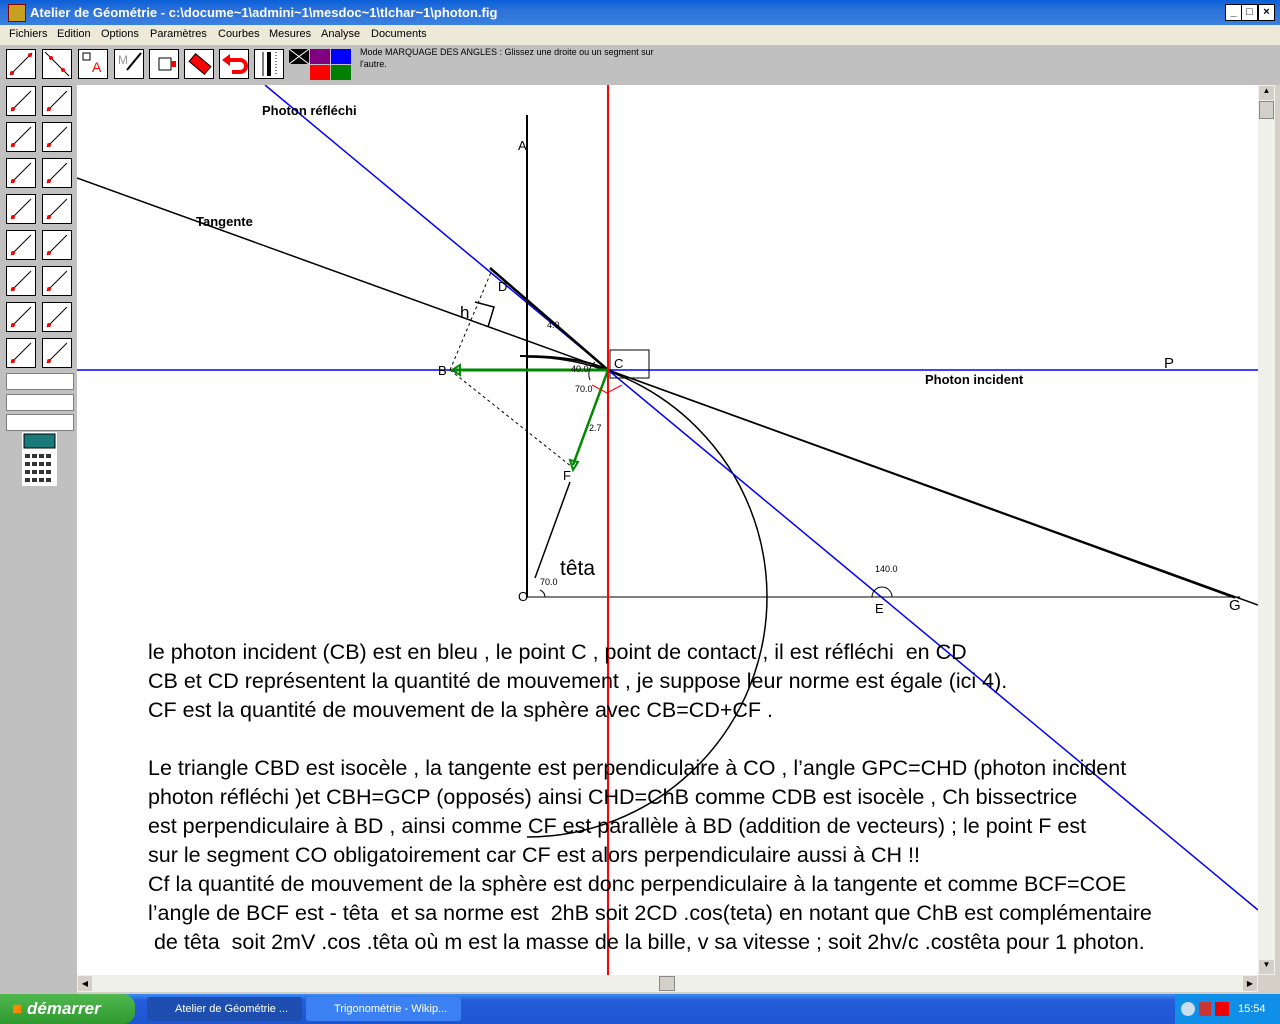 This screenshot has height=1024, width=1280. What do you see at coordinates (1233, 12) in the screenshot?
I see `minimize-button: _` at bounding box center [1233, 12].